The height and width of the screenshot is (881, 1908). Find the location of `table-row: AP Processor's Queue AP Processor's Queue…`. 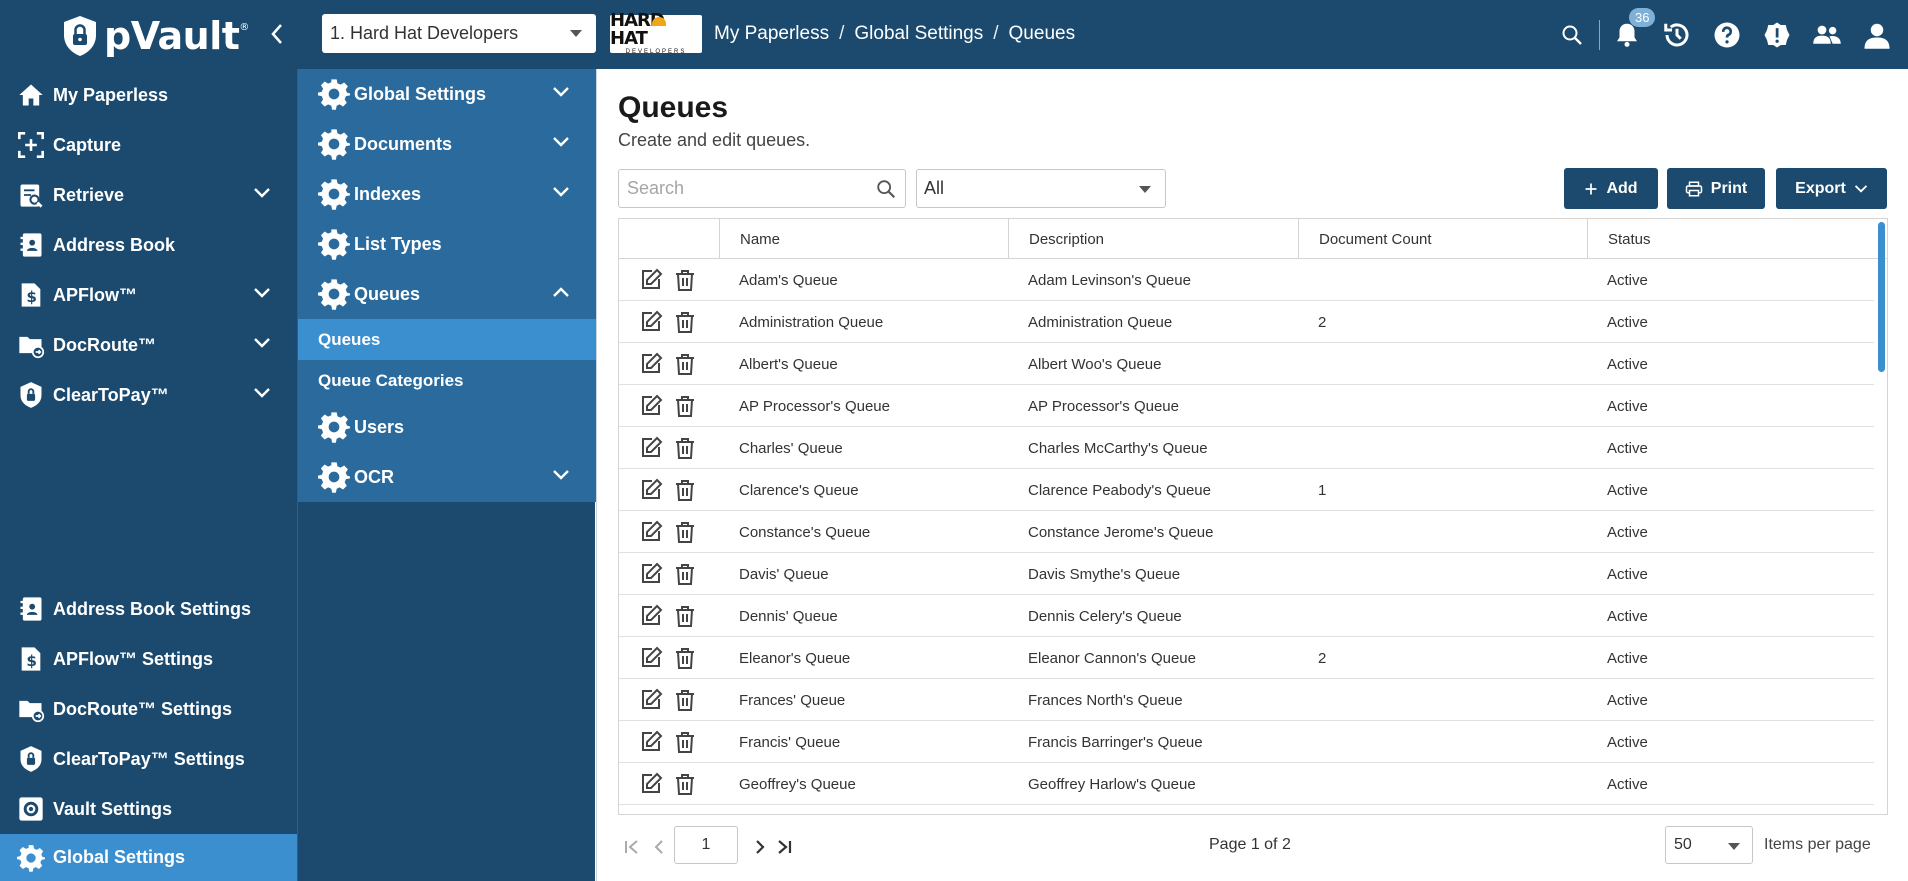

table-row: AP Processor's Queue AP Processor's Queue… is located at coordinates (1246, 406).